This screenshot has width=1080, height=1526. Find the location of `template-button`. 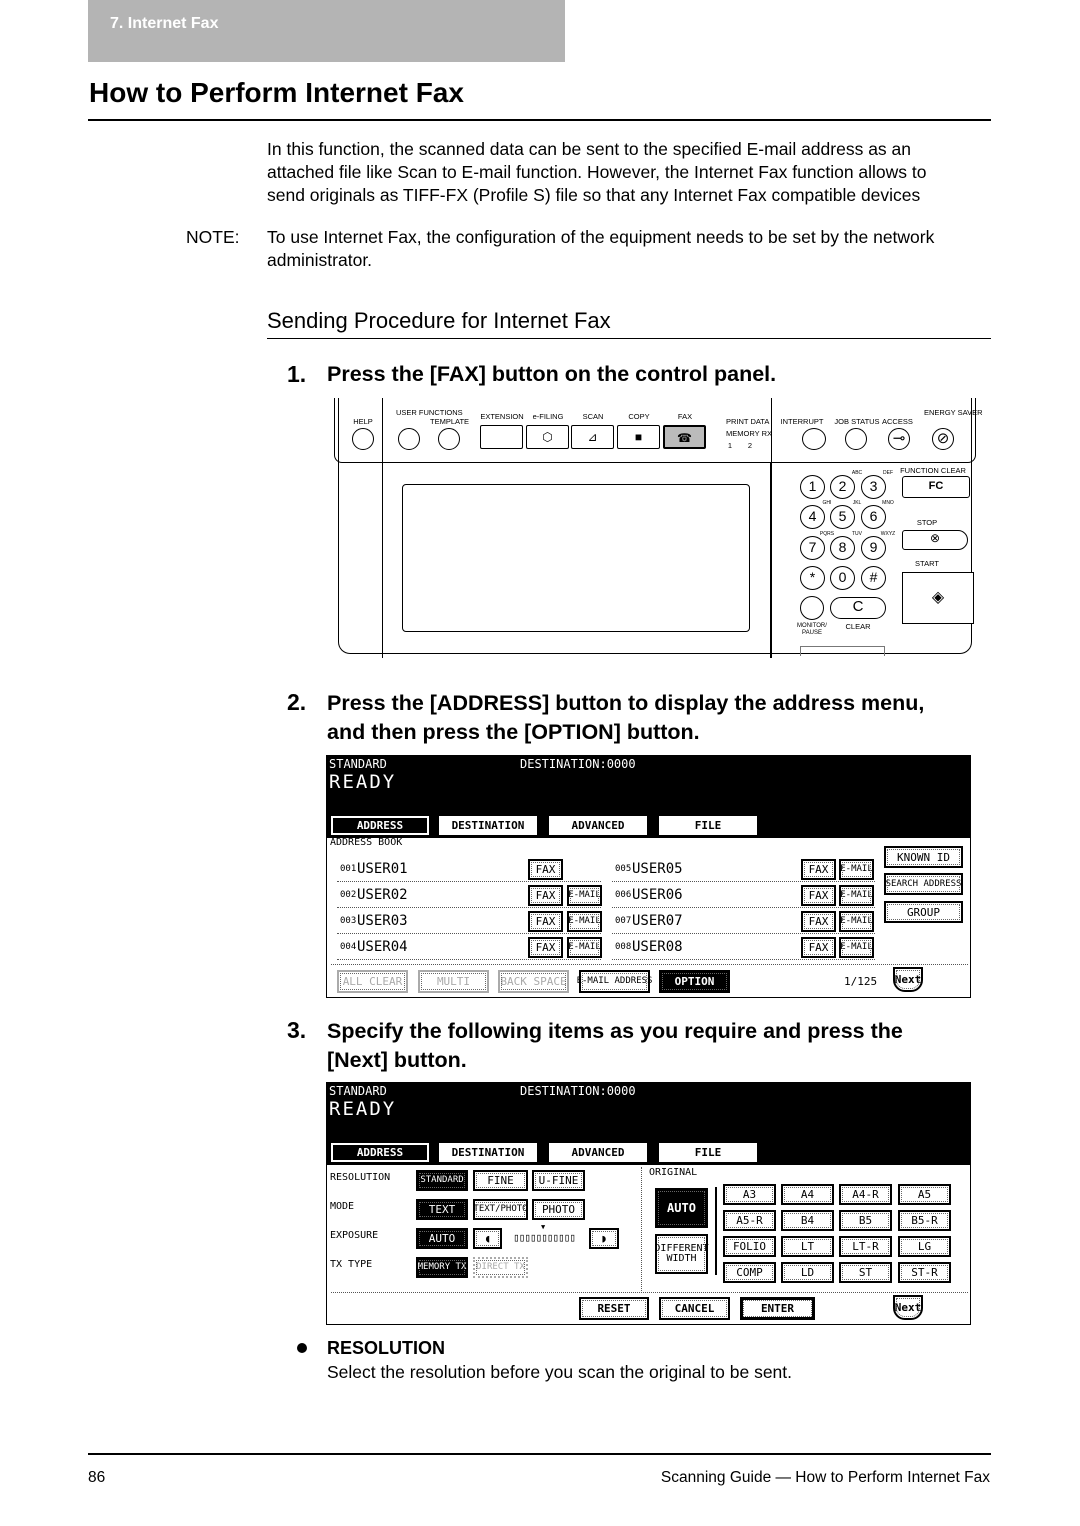

template-button is located at coordinates (449, 439).